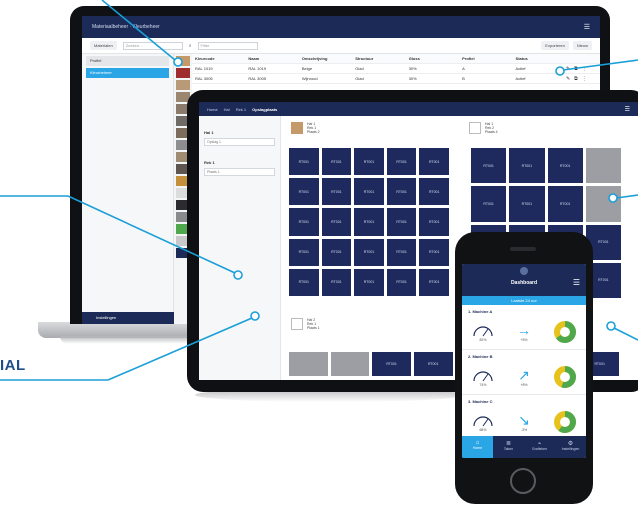 This screenshot has height=505, width=638. I want to click on panel-select: Opslag 1, so click(239, 142).